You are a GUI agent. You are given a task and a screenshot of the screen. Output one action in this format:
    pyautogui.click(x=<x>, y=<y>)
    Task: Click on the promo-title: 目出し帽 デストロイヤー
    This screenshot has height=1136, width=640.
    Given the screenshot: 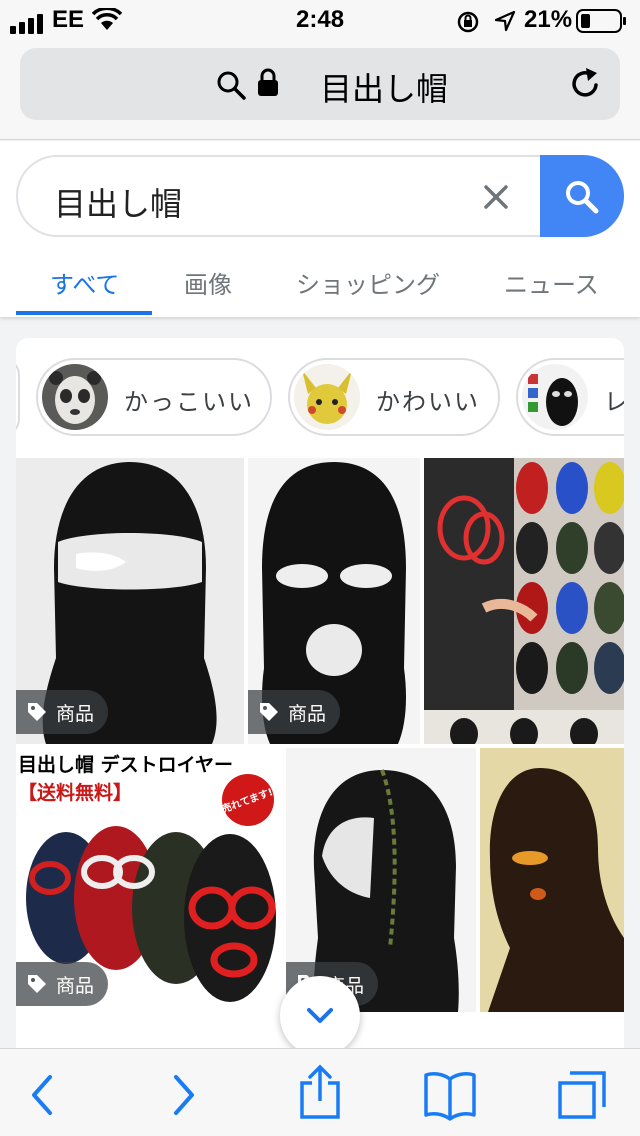 What is the action you would take?
    pyautogui.click(x=126, y=765)
    